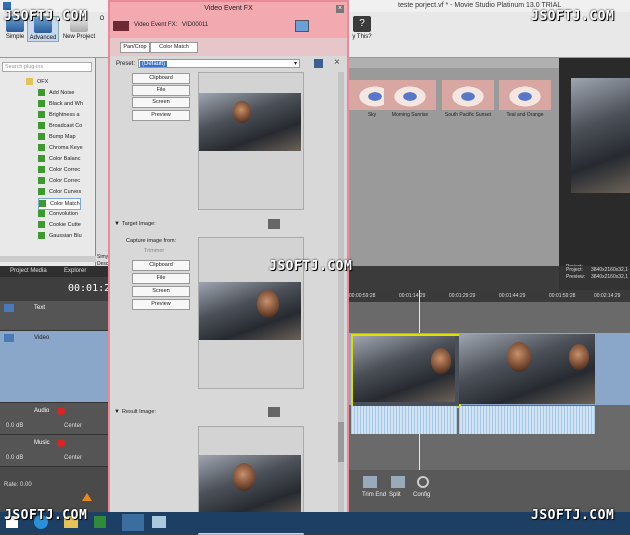 This screenshot has width=630, height=535. Describe the element at coordinates (60, 148) in the screenshot. I see `tree-item: Chroma Keye` at that location.